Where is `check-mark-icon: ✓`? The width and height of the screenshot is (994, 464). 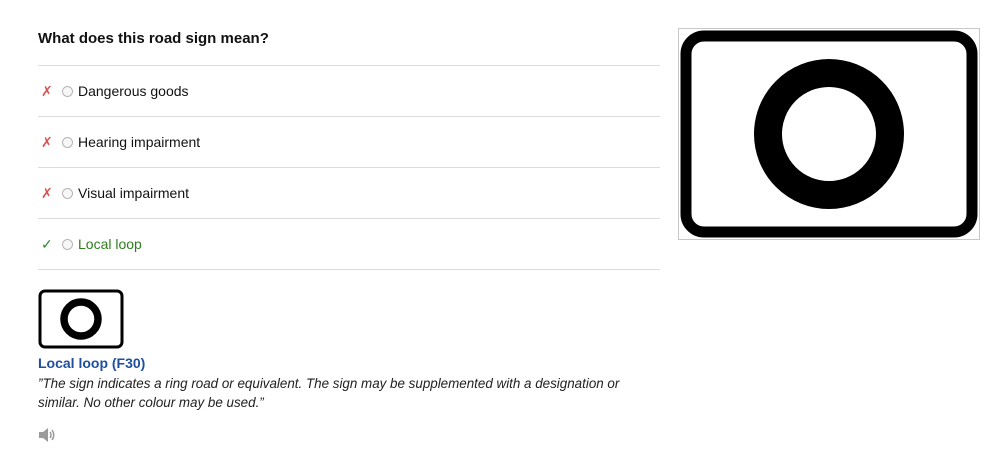 check-mark-icon: ✓ is located at coordinates (47, 244).